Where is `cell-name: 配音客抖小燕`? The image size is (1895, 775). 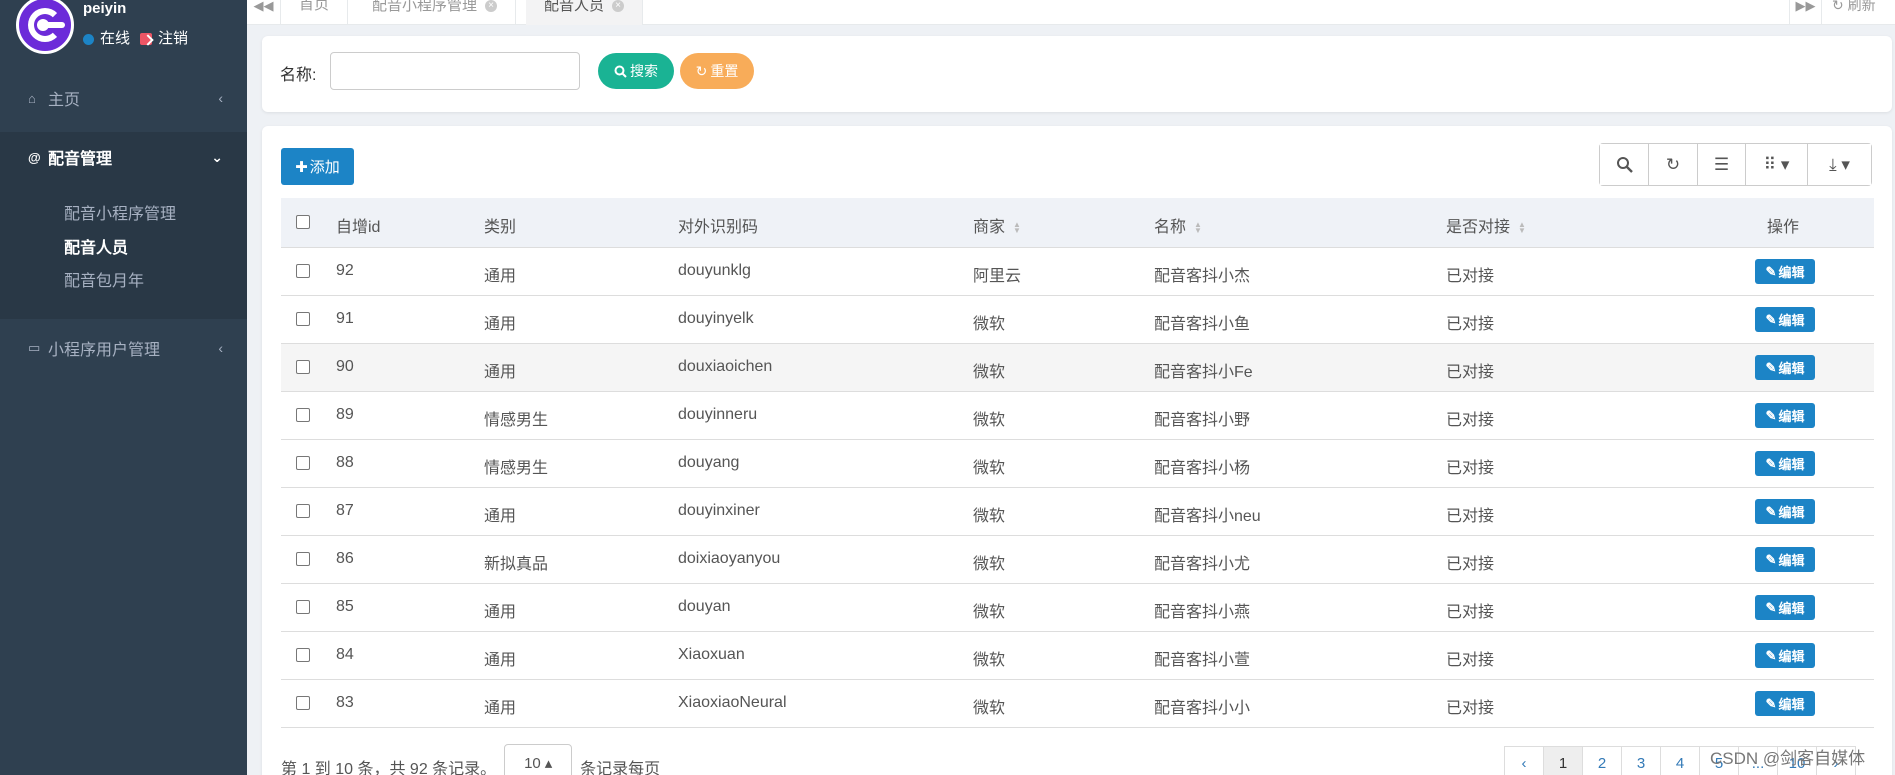
cell-name: 配音客抖小燕 is located at coordinates (1202, 612).